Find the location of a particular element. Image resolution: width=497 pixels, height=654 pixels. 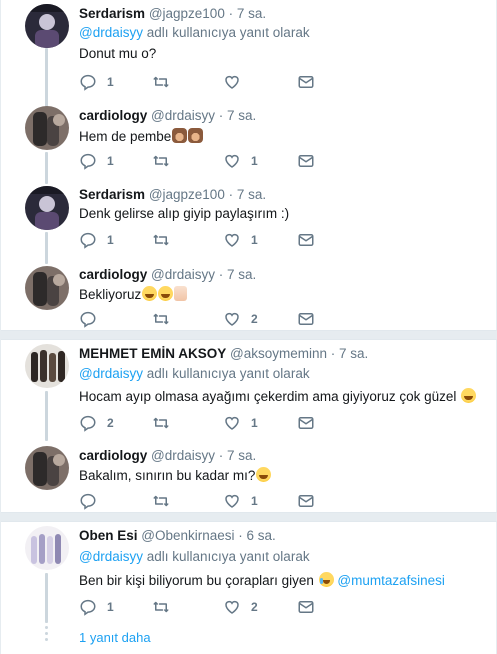

reply-button: 2 is located at coordinates (96, 423).